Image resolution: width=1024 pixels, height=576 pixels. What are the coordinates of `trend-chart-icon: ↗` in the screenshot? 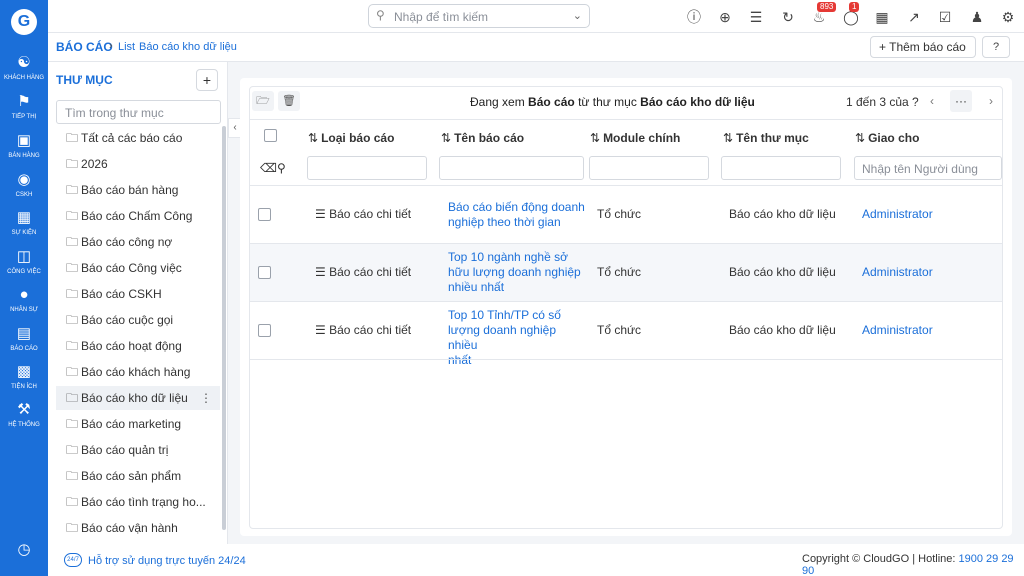 It's located at (914, 17).